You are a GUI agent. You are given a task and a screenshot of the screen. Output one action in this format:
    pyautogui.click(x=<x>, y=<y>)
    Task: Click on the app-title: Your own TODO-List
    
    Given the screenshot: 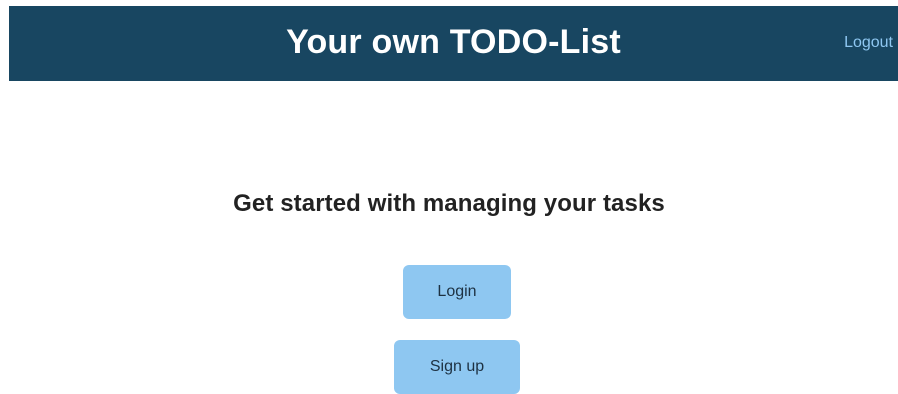 What is the action you would take?
    pyautogui.click(x=453, y=42)
    